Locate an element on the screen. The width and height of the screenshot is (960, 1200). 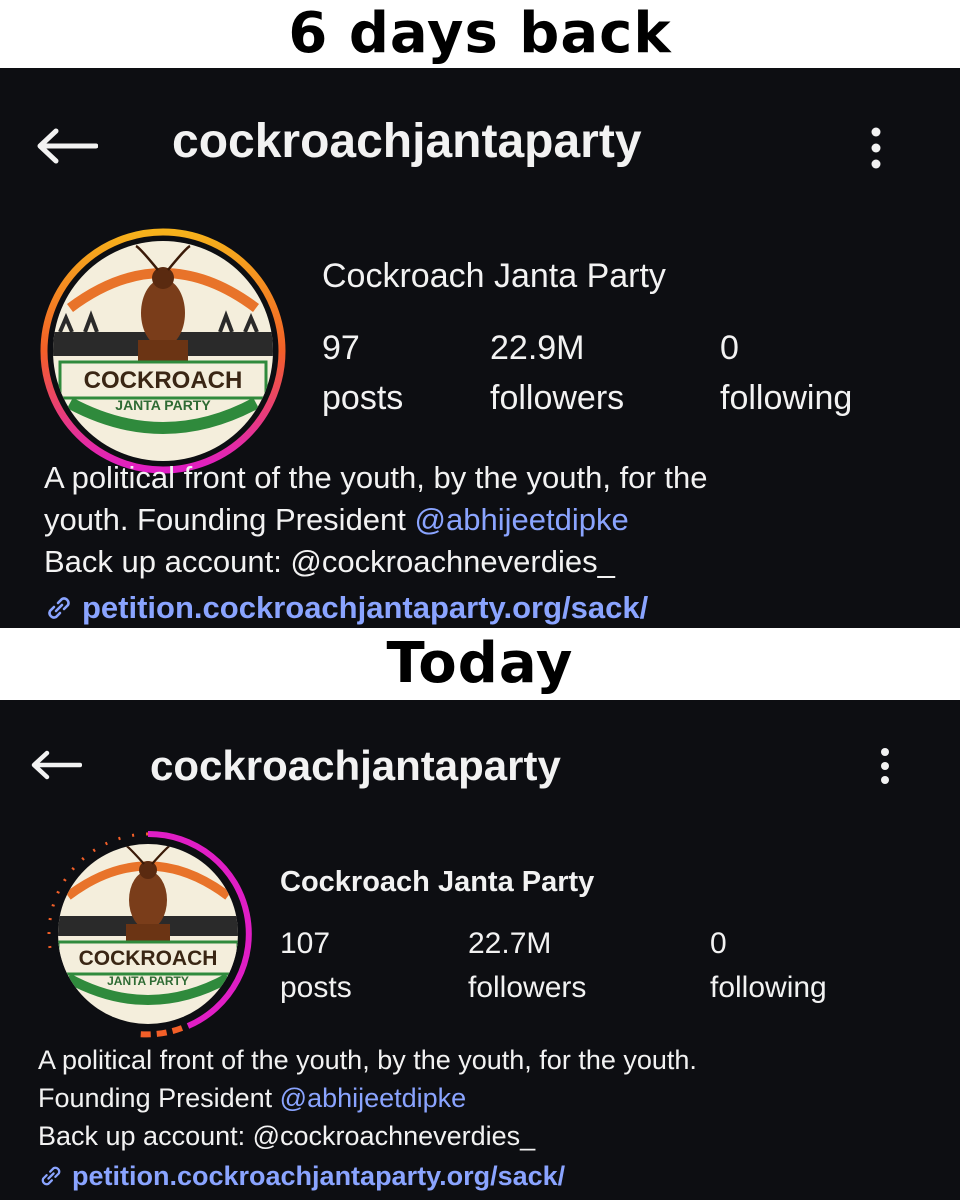
followers-count: 22.7M is located at coordinates (509, 944).